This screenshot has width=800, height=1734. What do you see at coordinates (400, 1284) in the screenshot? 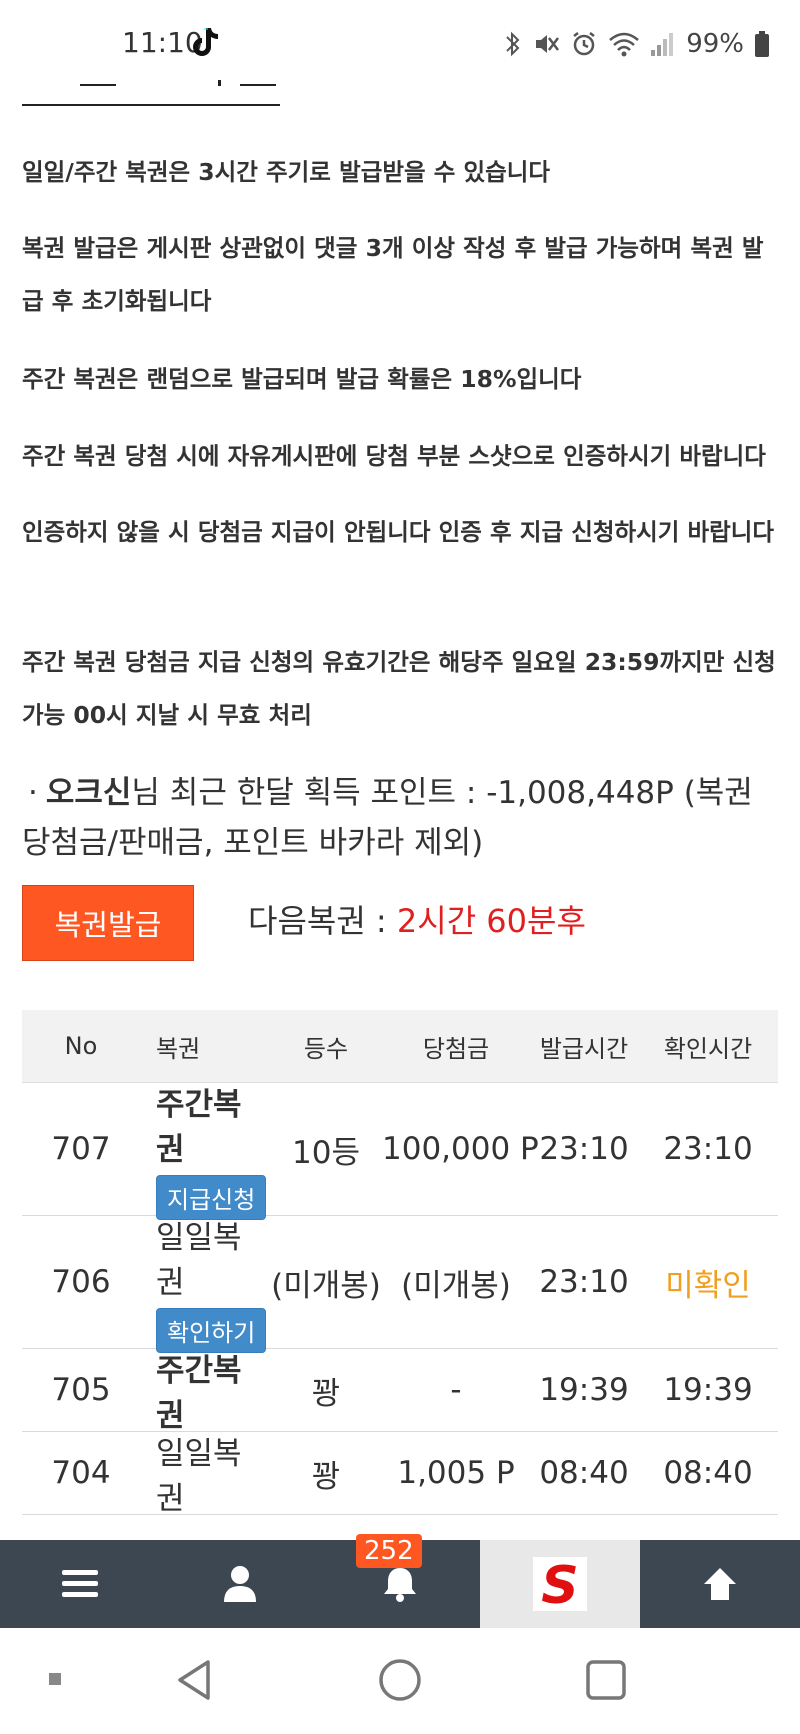
I see `table-row: 706 일일복권 확인하기 (미개봉) (미개봉) 23:10 미확인` at bounding box center [400, 1284].